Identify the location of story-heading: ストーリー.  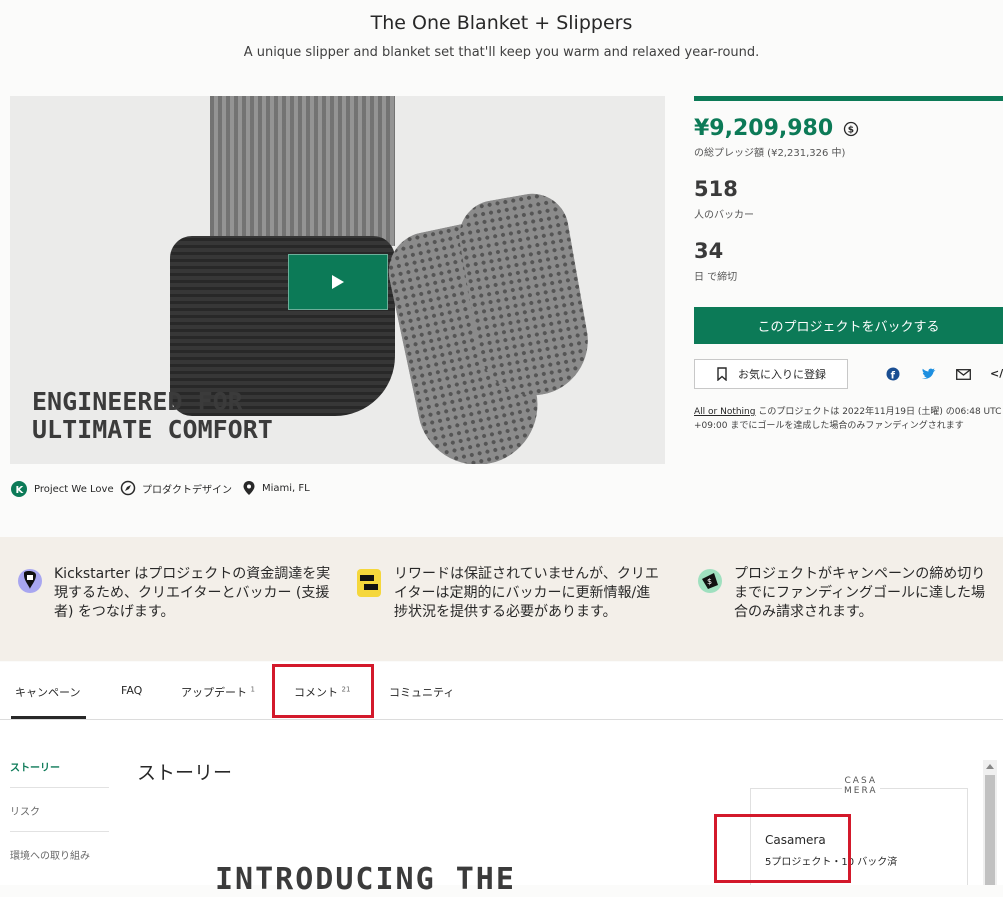
(185, 773).